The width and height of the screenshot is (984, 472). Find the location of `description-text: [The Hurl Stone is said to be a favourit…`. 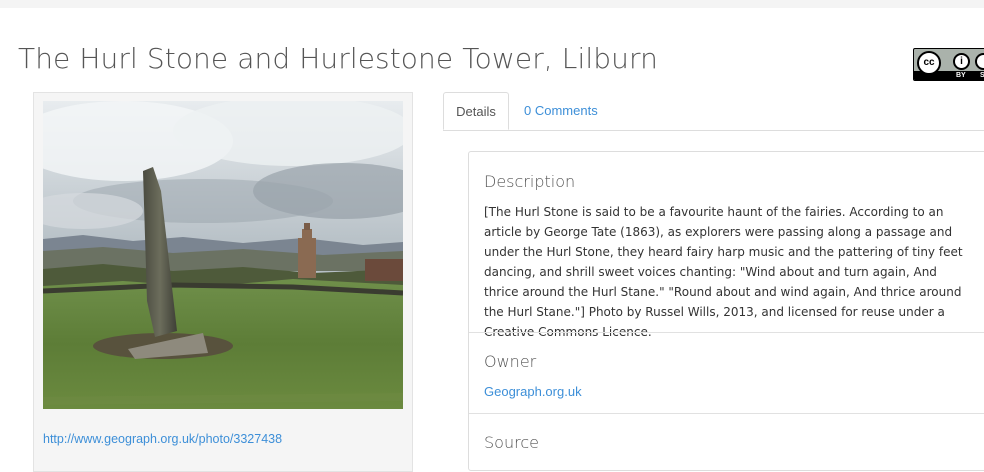

description-text: [The Hurl Stone is said to be a favourit… is located at coordinates (723, 272).